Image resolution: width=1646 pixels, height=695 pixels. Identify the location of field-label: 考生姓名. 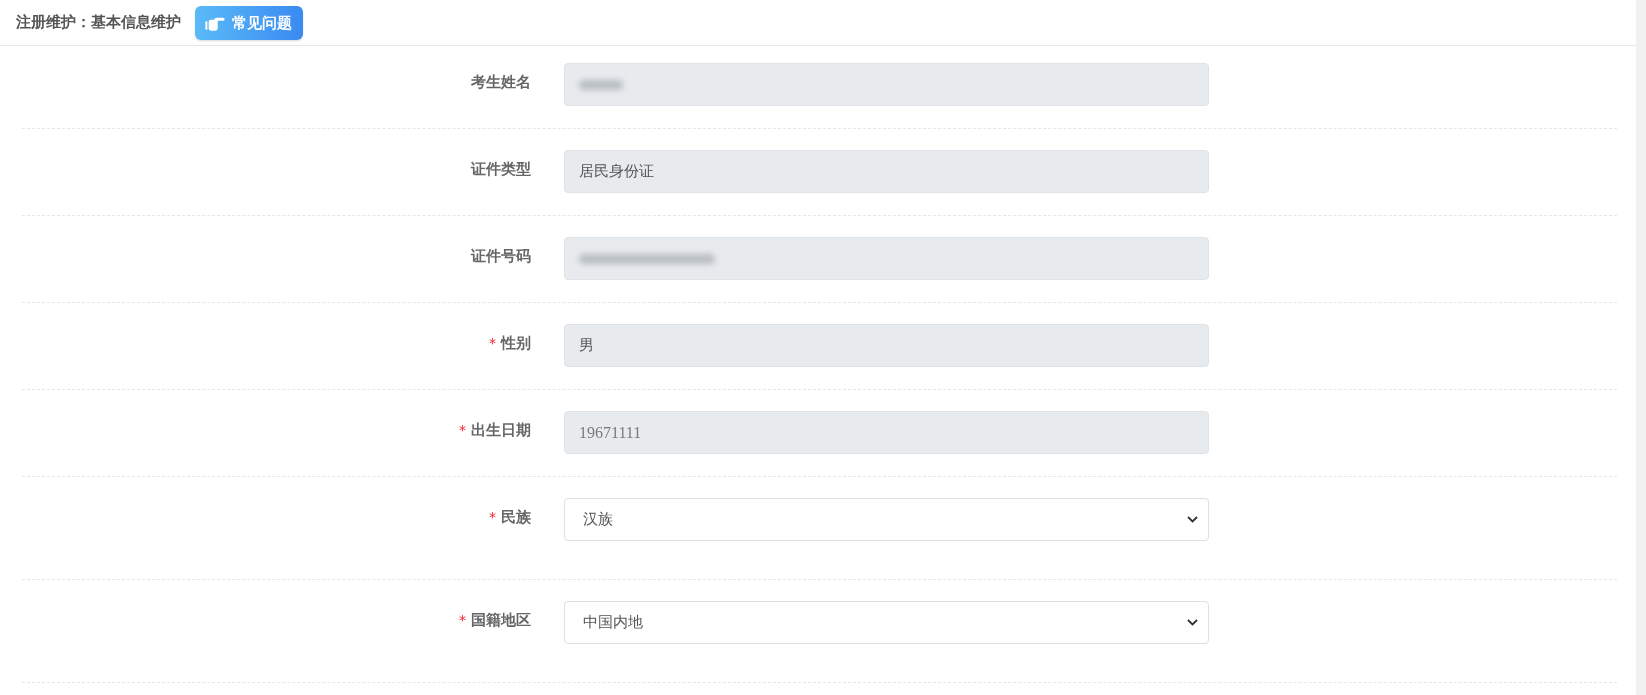
(501, 82).